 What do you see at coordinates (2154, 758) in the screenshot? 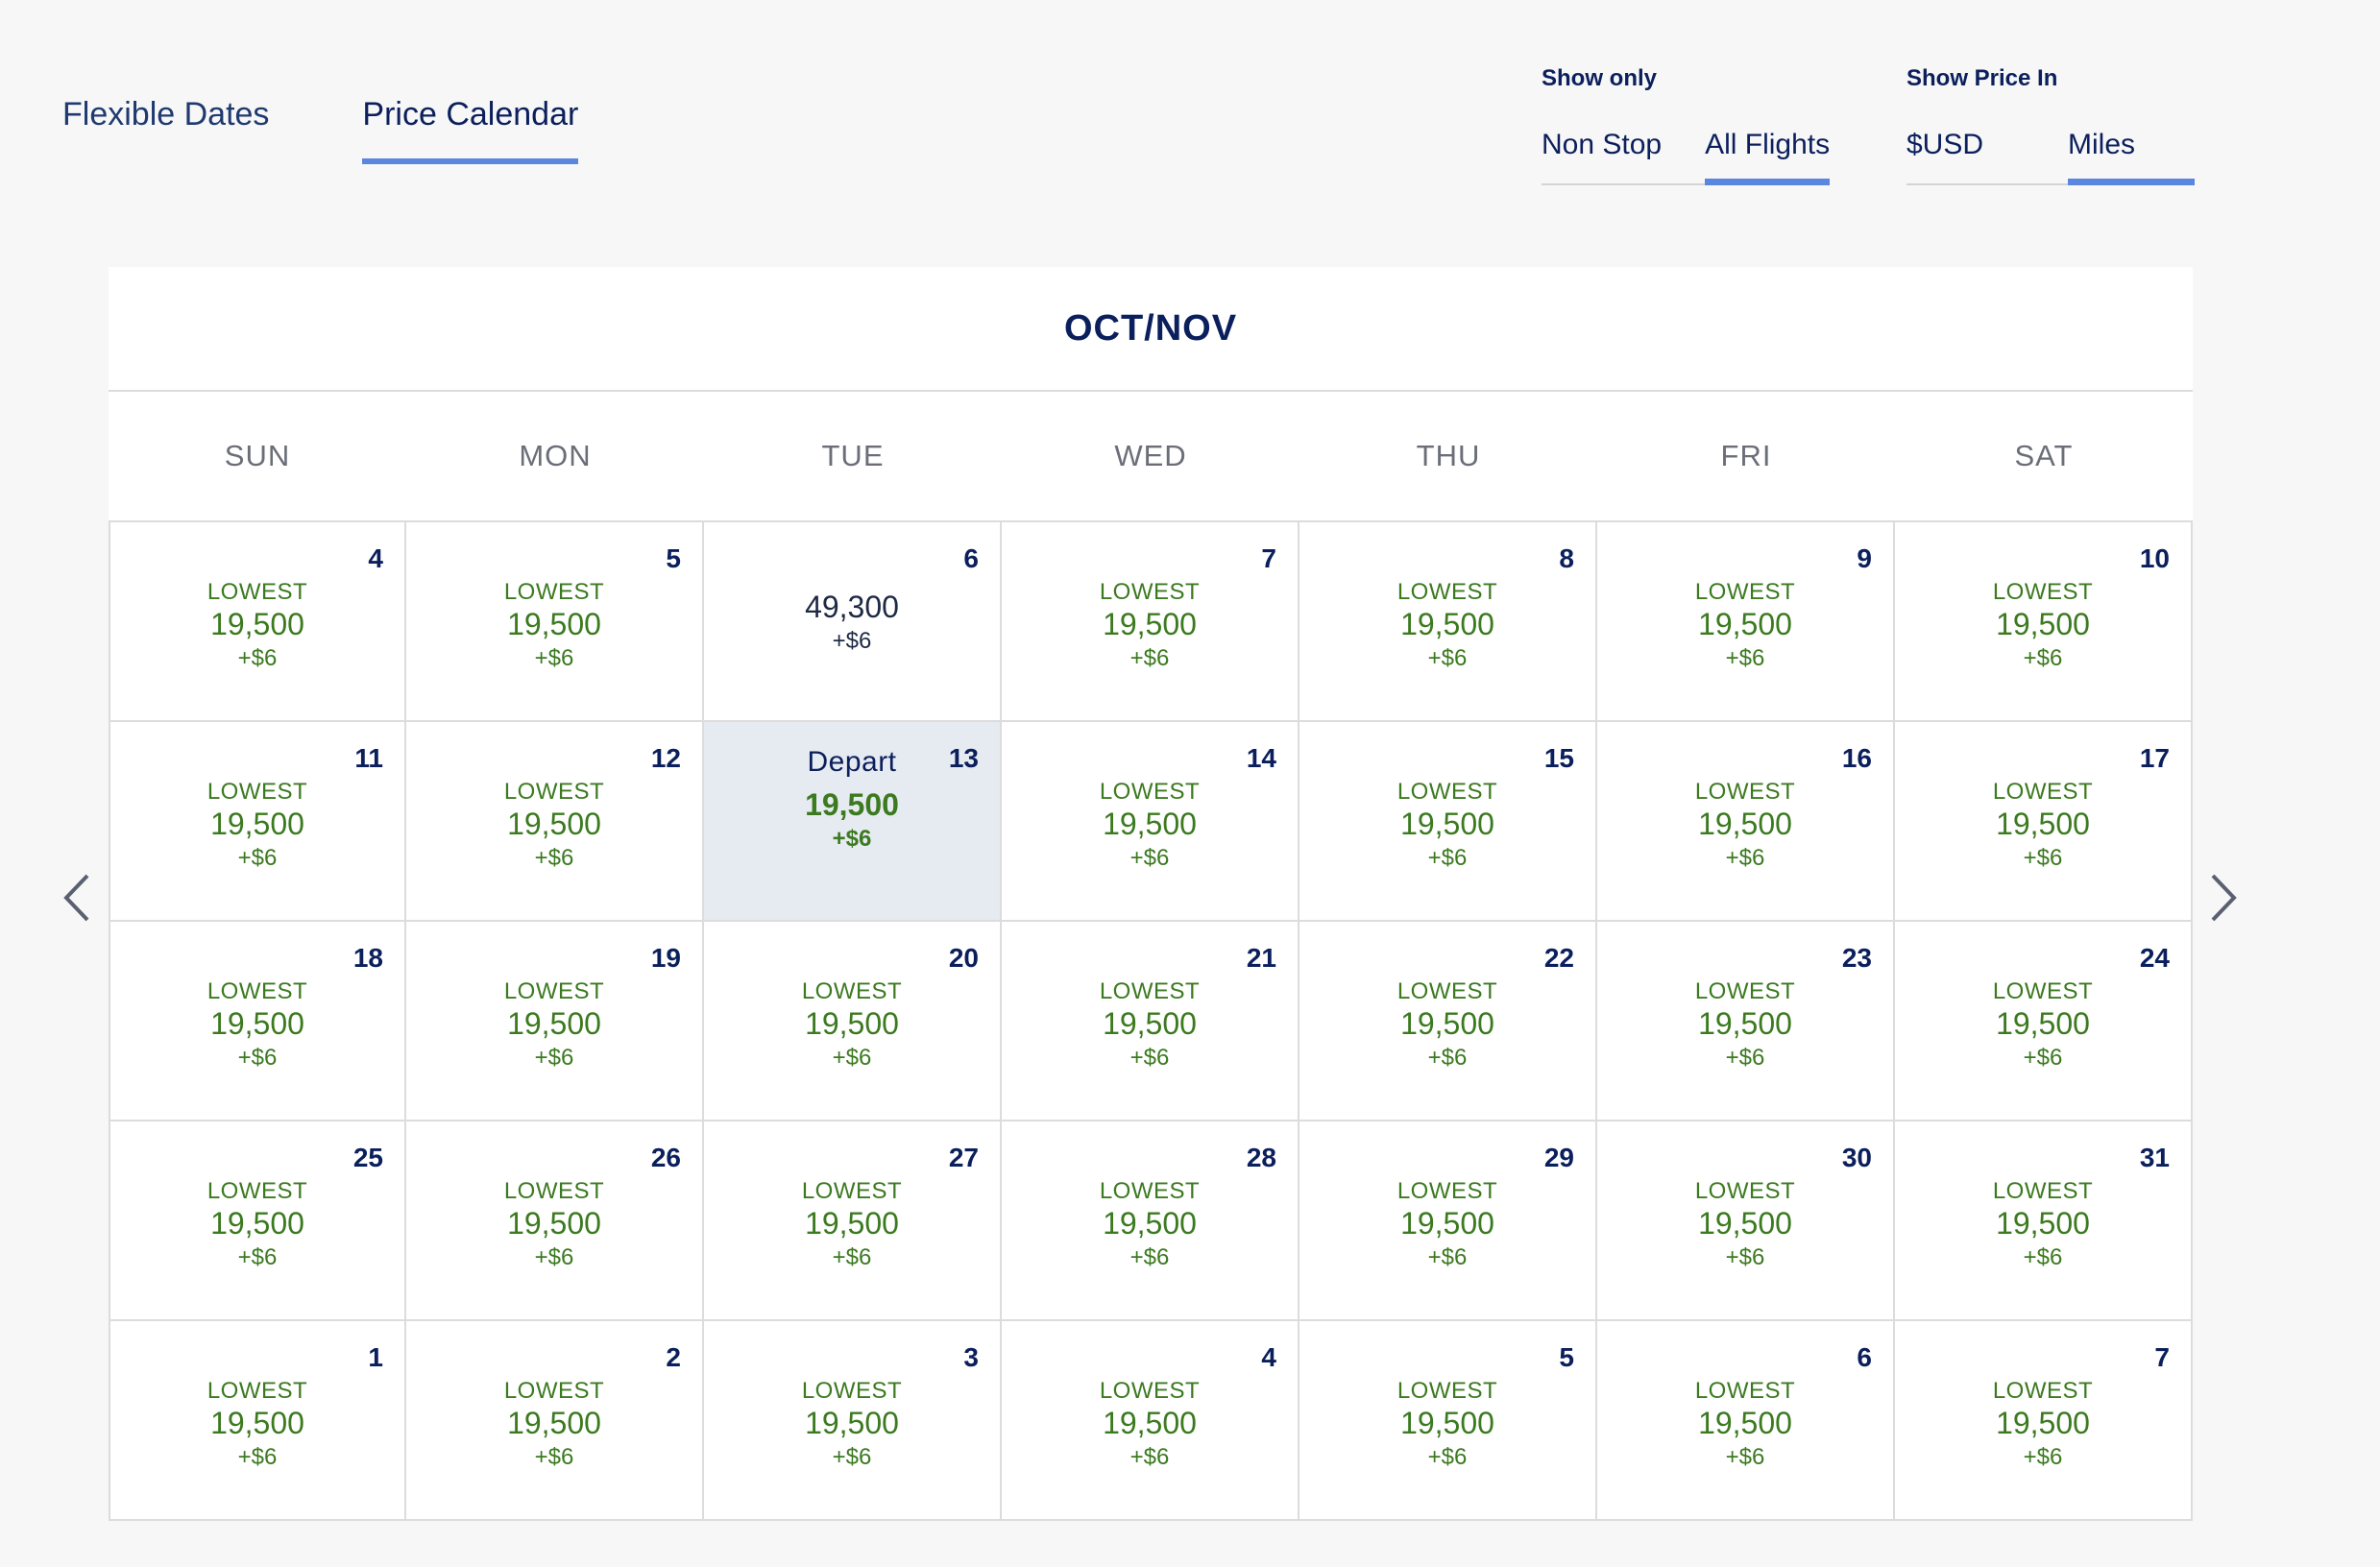
I see `day-number: 17` at bounding box center [2154, 758].